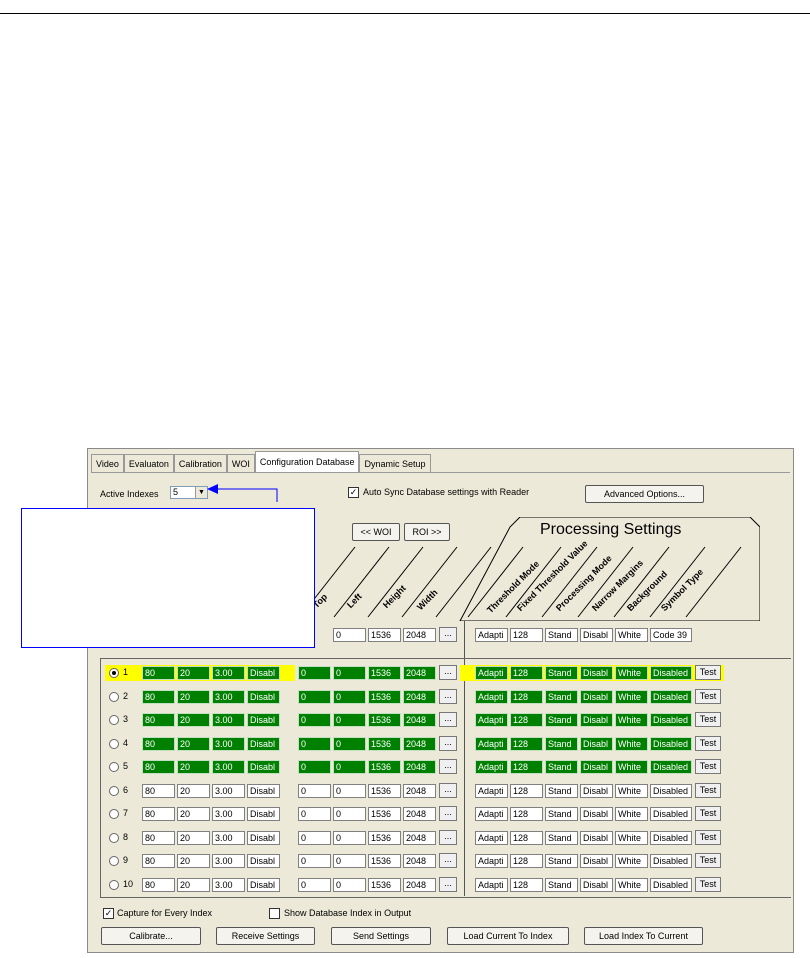  Describe the element at coordinates (643, 936) in the screenshot. I see `load-index-to-current-button: Load Index To Current` at that location.